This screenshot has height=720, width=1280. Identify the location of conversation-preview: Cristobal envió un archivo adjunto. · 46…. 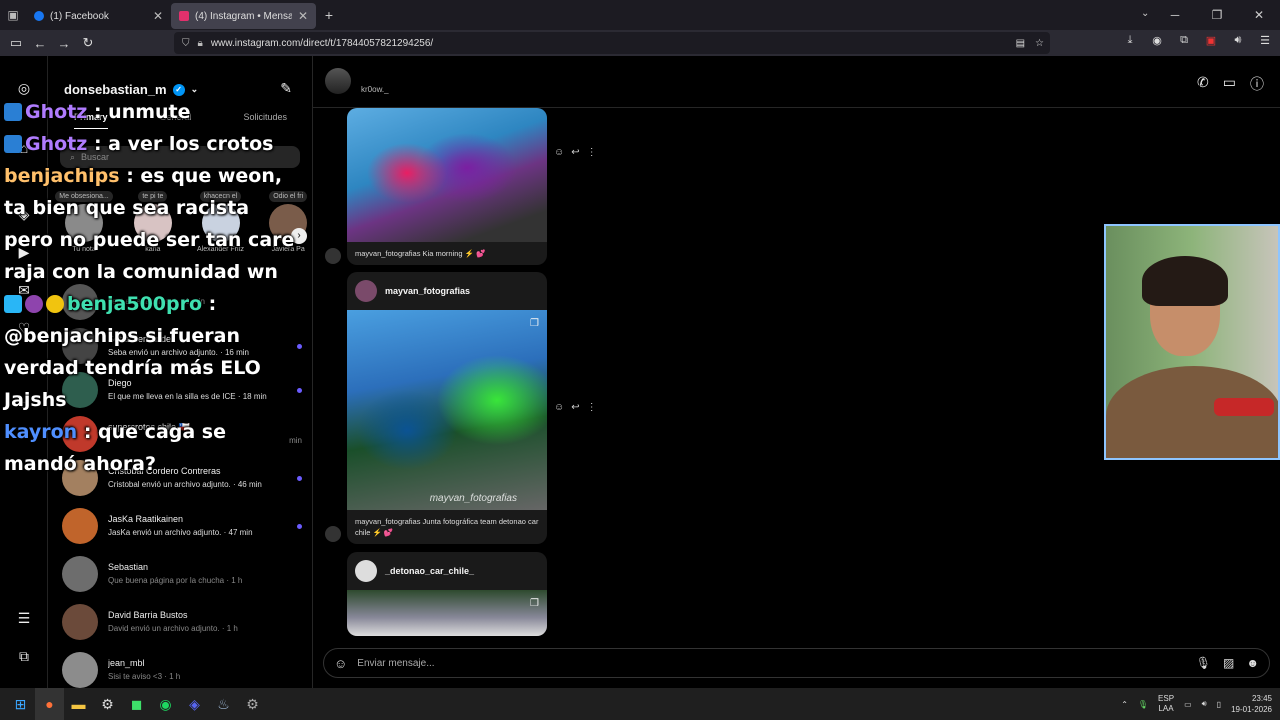
(185, 484).